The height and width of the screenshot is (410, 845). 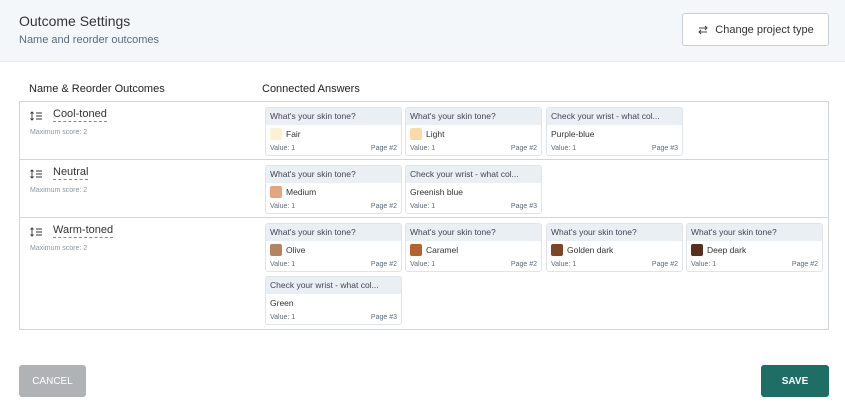 I want to click on answer-option: Golden dark, so click(x=582, y=250).